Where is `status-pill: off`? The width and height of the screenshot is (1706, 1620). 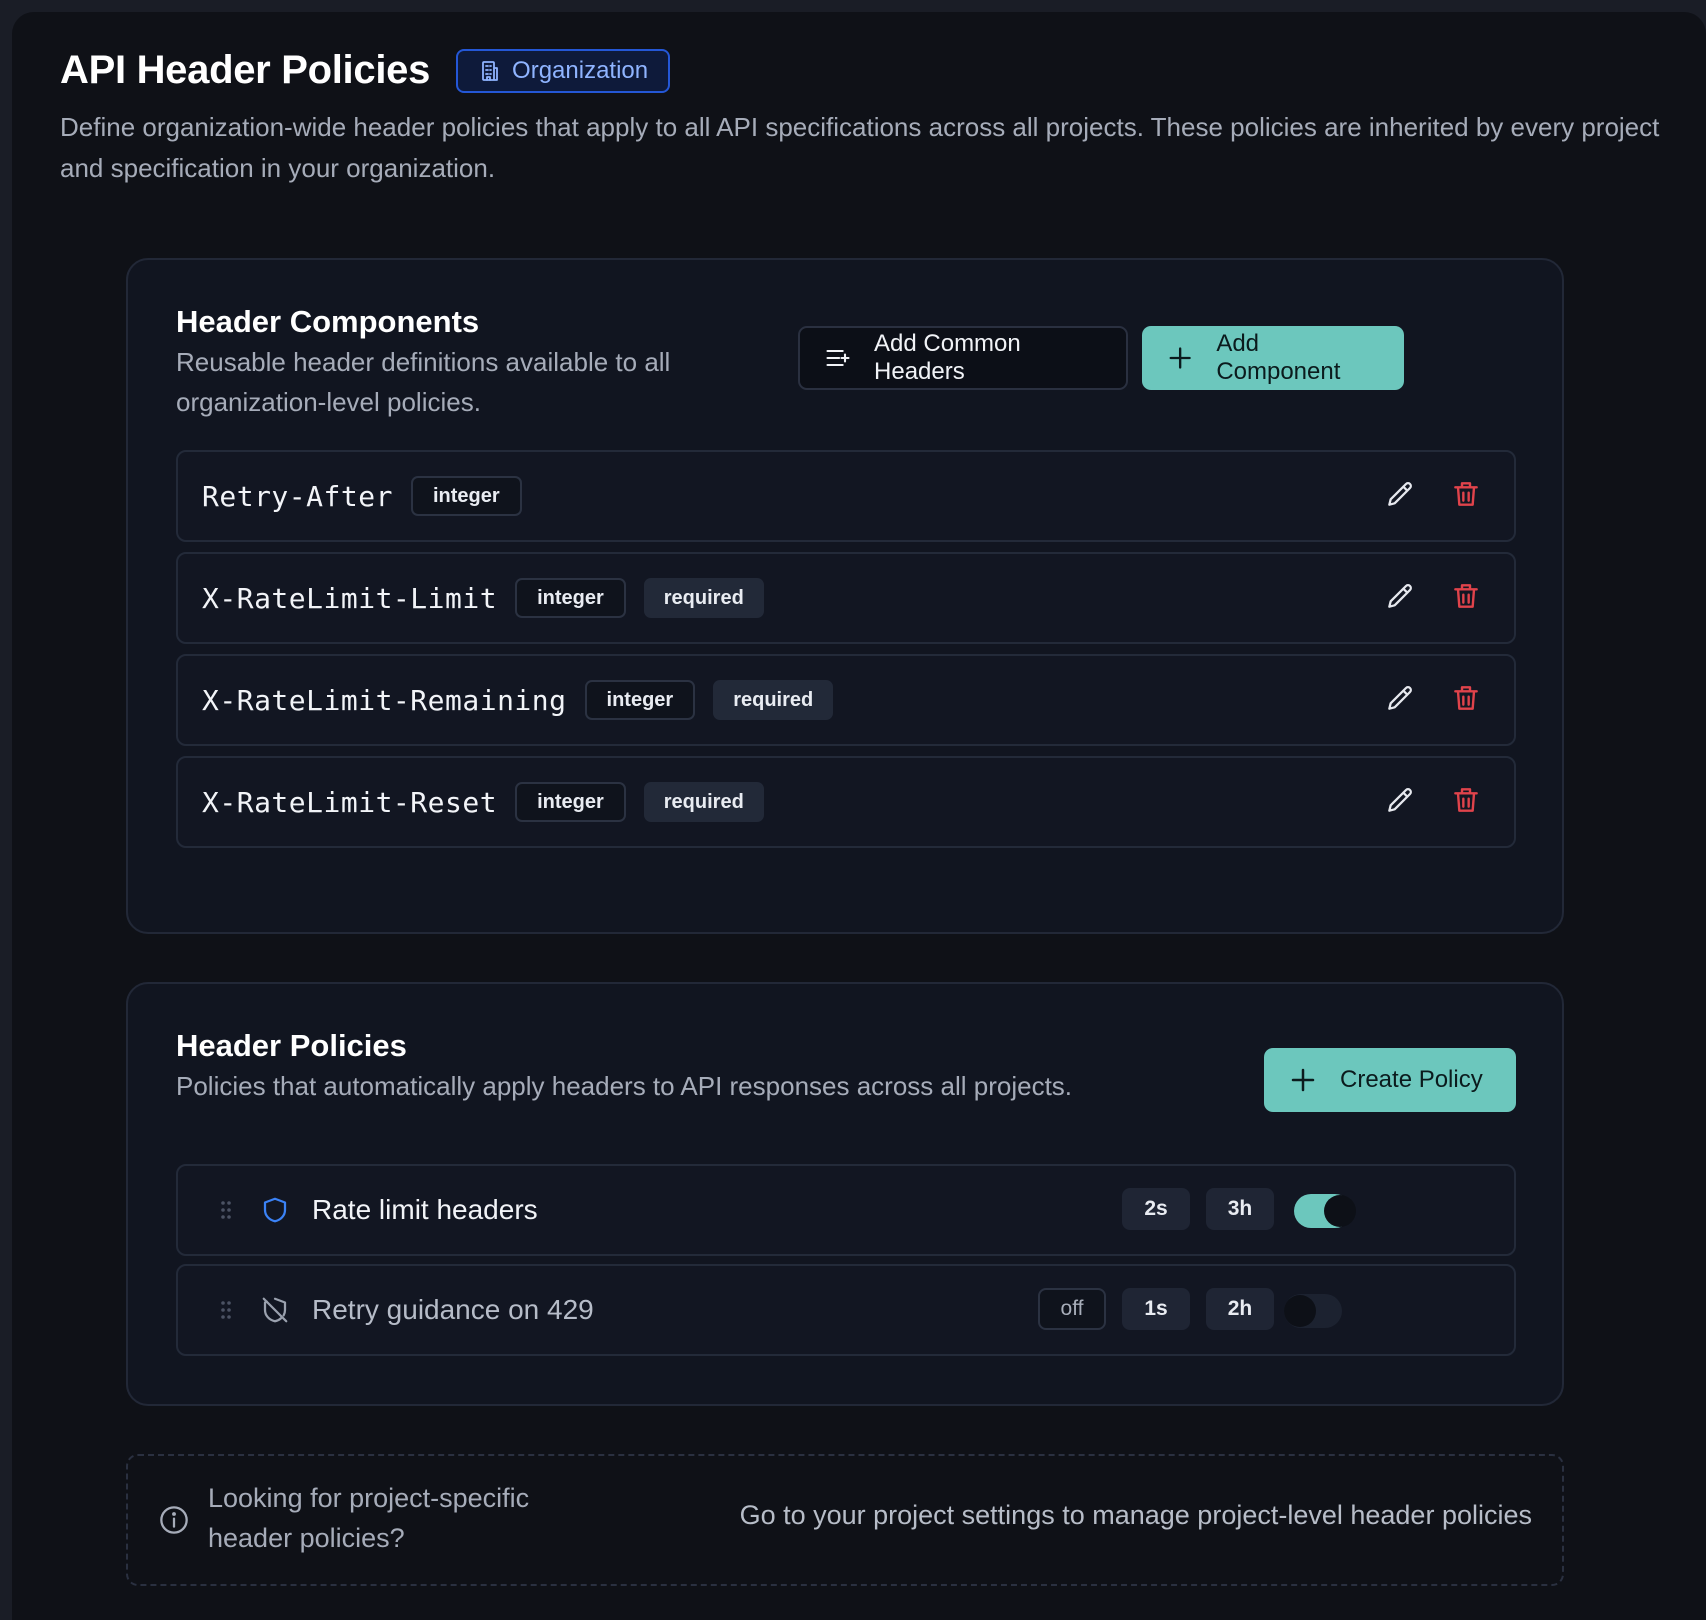
status-pill: off is located at coordinates (1072, 1309).